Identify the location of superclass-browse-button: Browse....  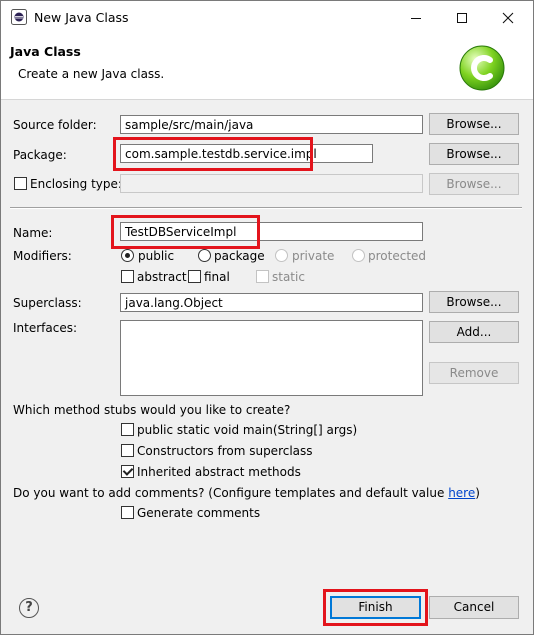
(474, 302).